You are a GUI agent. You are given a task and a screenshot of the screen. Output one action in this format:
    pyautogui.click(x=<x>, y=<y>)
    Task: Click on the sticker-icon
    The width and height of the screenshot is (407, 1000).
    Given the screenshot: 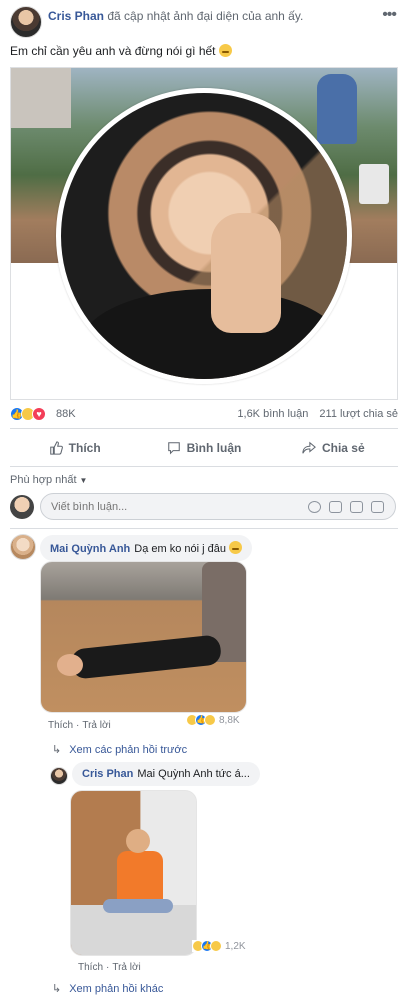 What is the action you would take?
    pyautogui.click(x=377, y=507)
    